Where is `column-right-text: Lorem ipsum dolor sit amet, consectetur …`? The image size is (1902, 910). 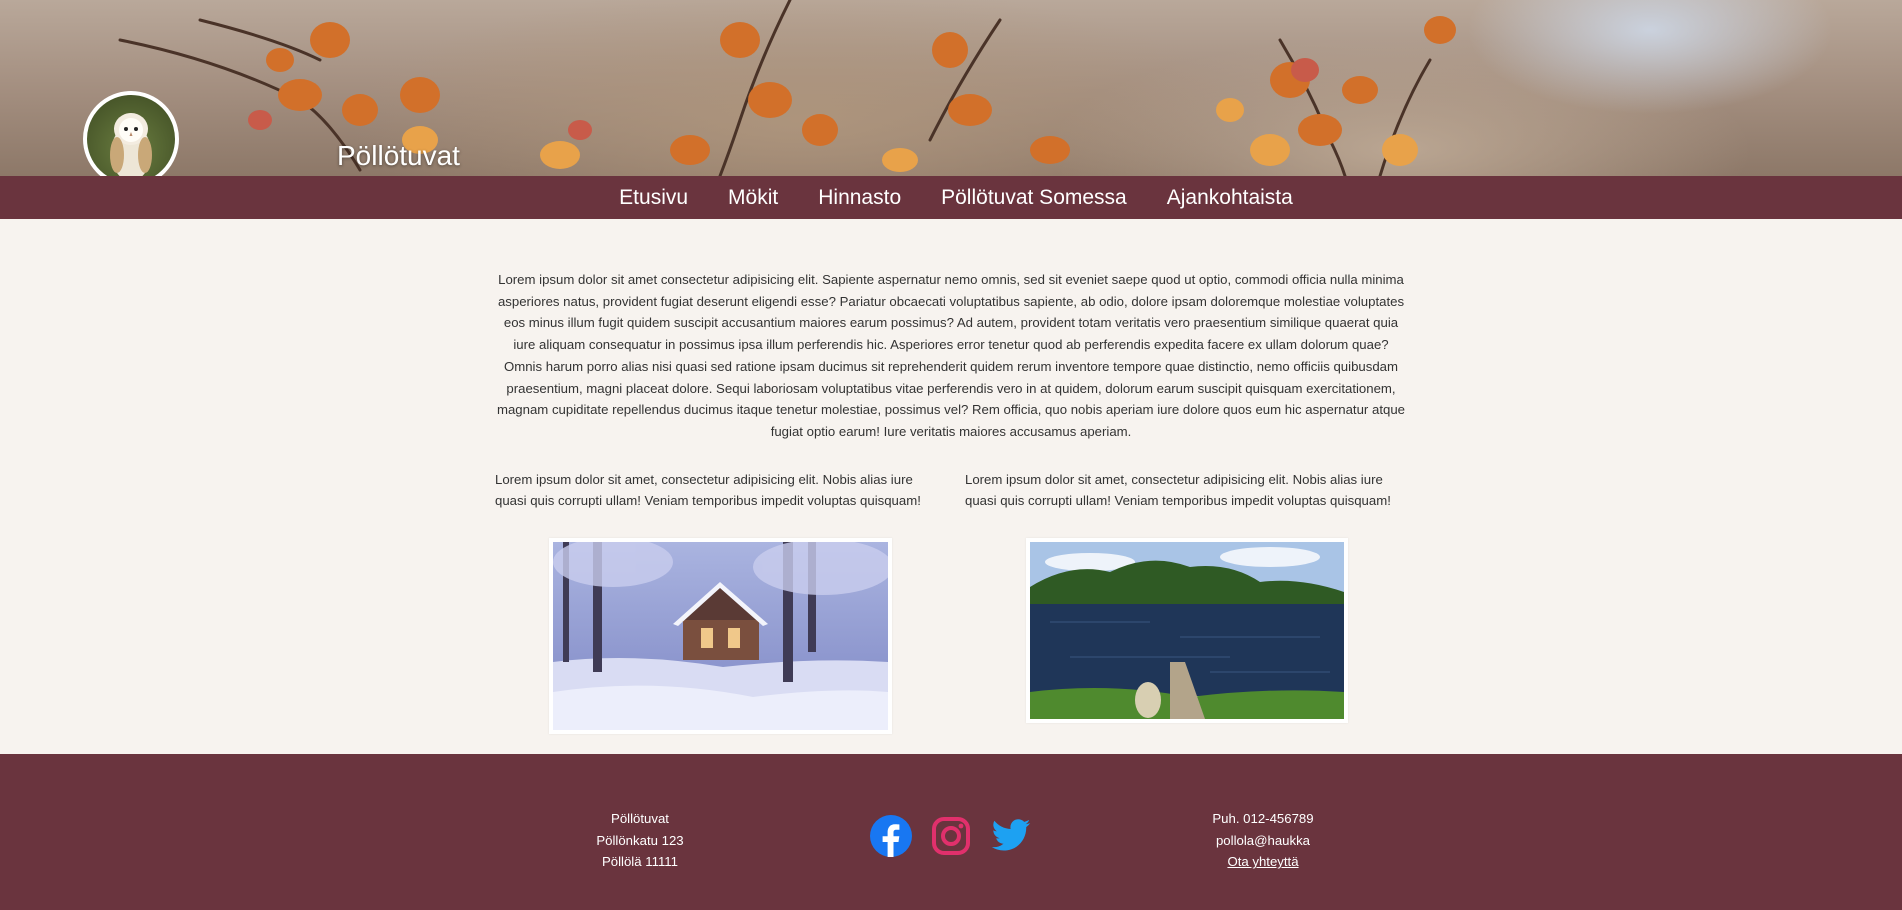 column-right-text: Lorem ipsum dolor sit amet, consectetur … is located at coordinates (1178, 490).